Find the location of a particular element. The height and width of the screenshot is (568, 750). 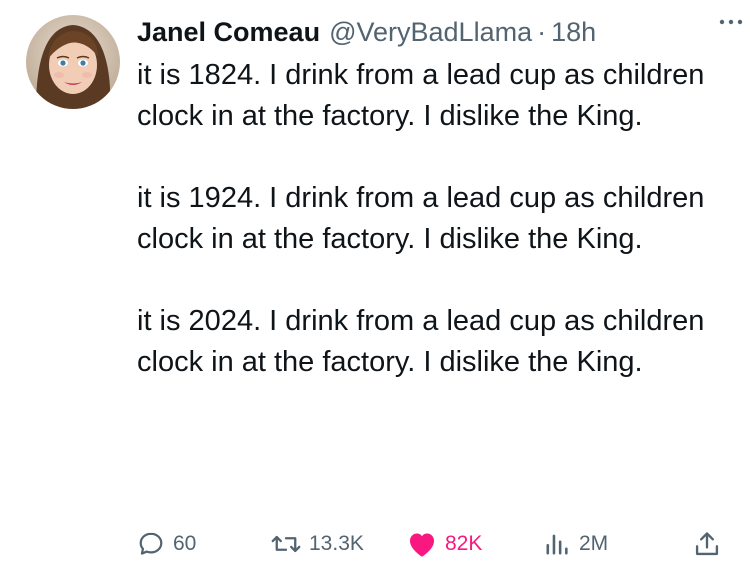

retweet-arrows-icon is located at coordinates (286, 544).